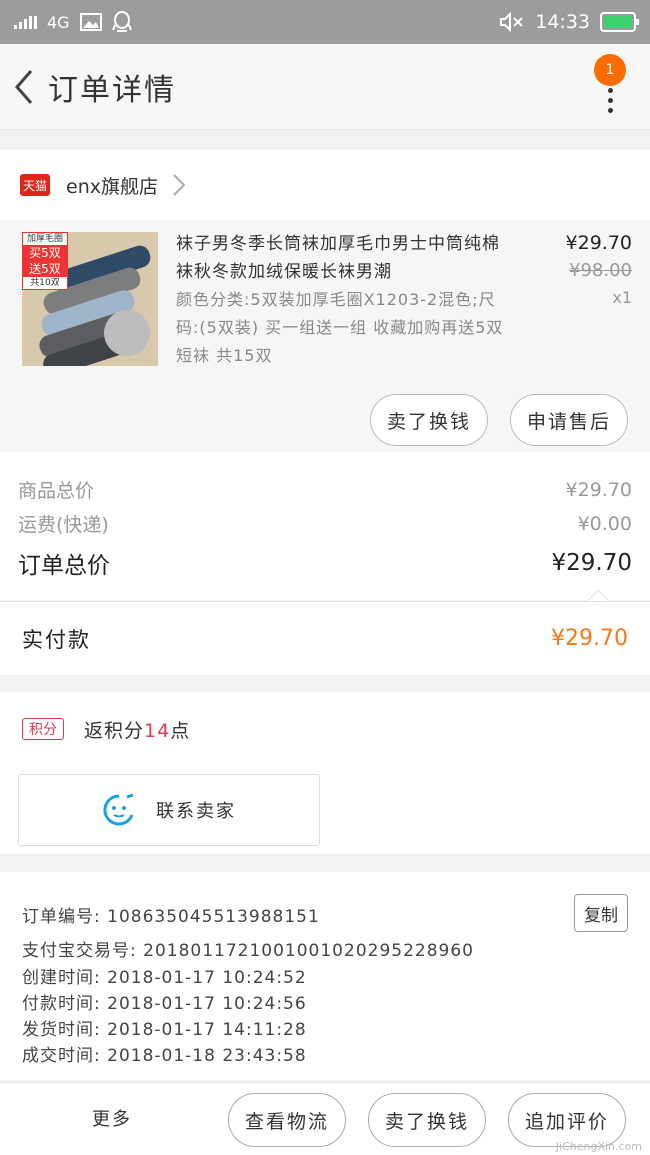 Image resolution: width=650 pixels, height=1155 pixels. I want to click on order-total-label: 订单总价, so click(64, 566).